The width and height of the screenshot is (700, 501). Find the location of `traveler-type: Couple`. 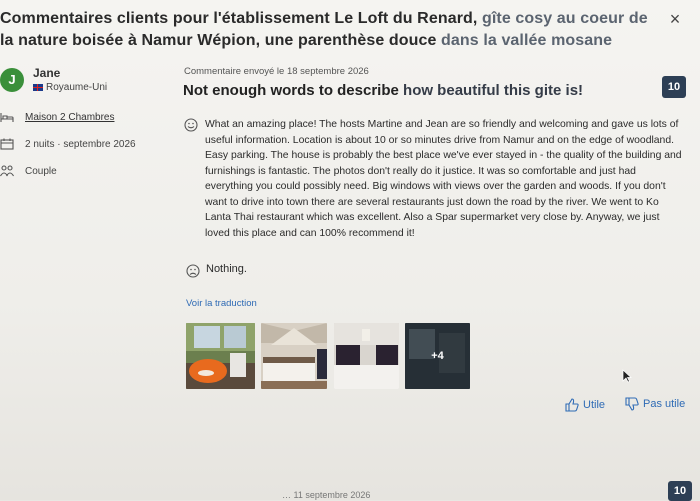

traveler-type: Couple is located at coordinates (28, 171).